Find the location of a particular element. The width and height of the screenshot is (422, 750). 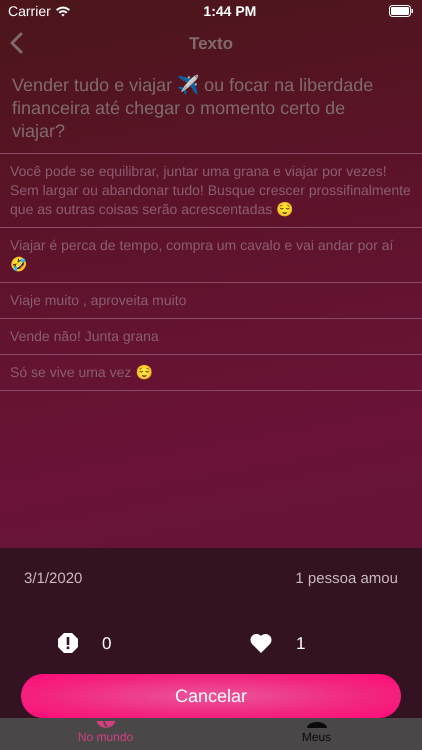

carrier-label: Carrier is located at coordinates (29, 11).